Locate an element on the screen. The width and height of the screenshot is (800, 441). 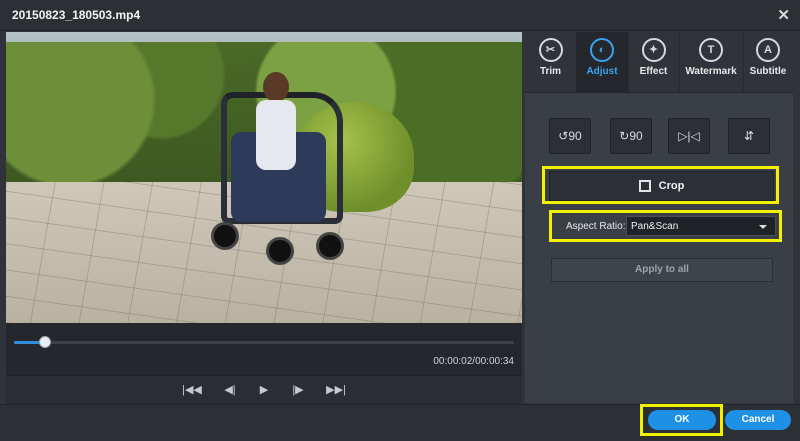
scissors-icon: ✂ is located at coordinates (550, 50).